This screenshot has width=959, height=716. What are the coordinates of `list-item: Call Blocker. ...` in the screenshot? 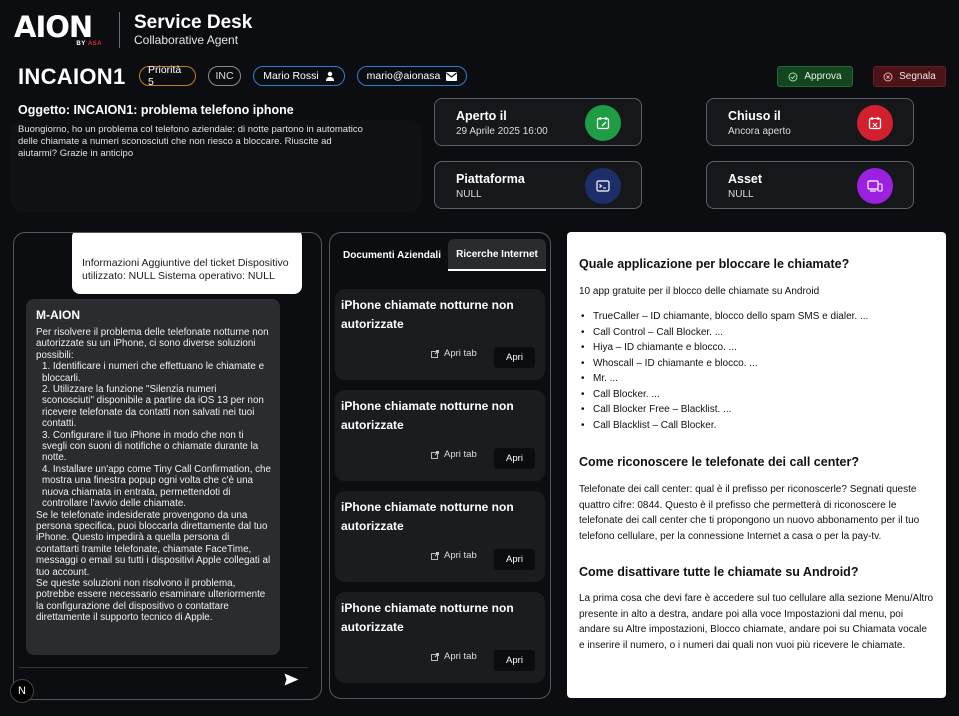 It's located at (730, 395).